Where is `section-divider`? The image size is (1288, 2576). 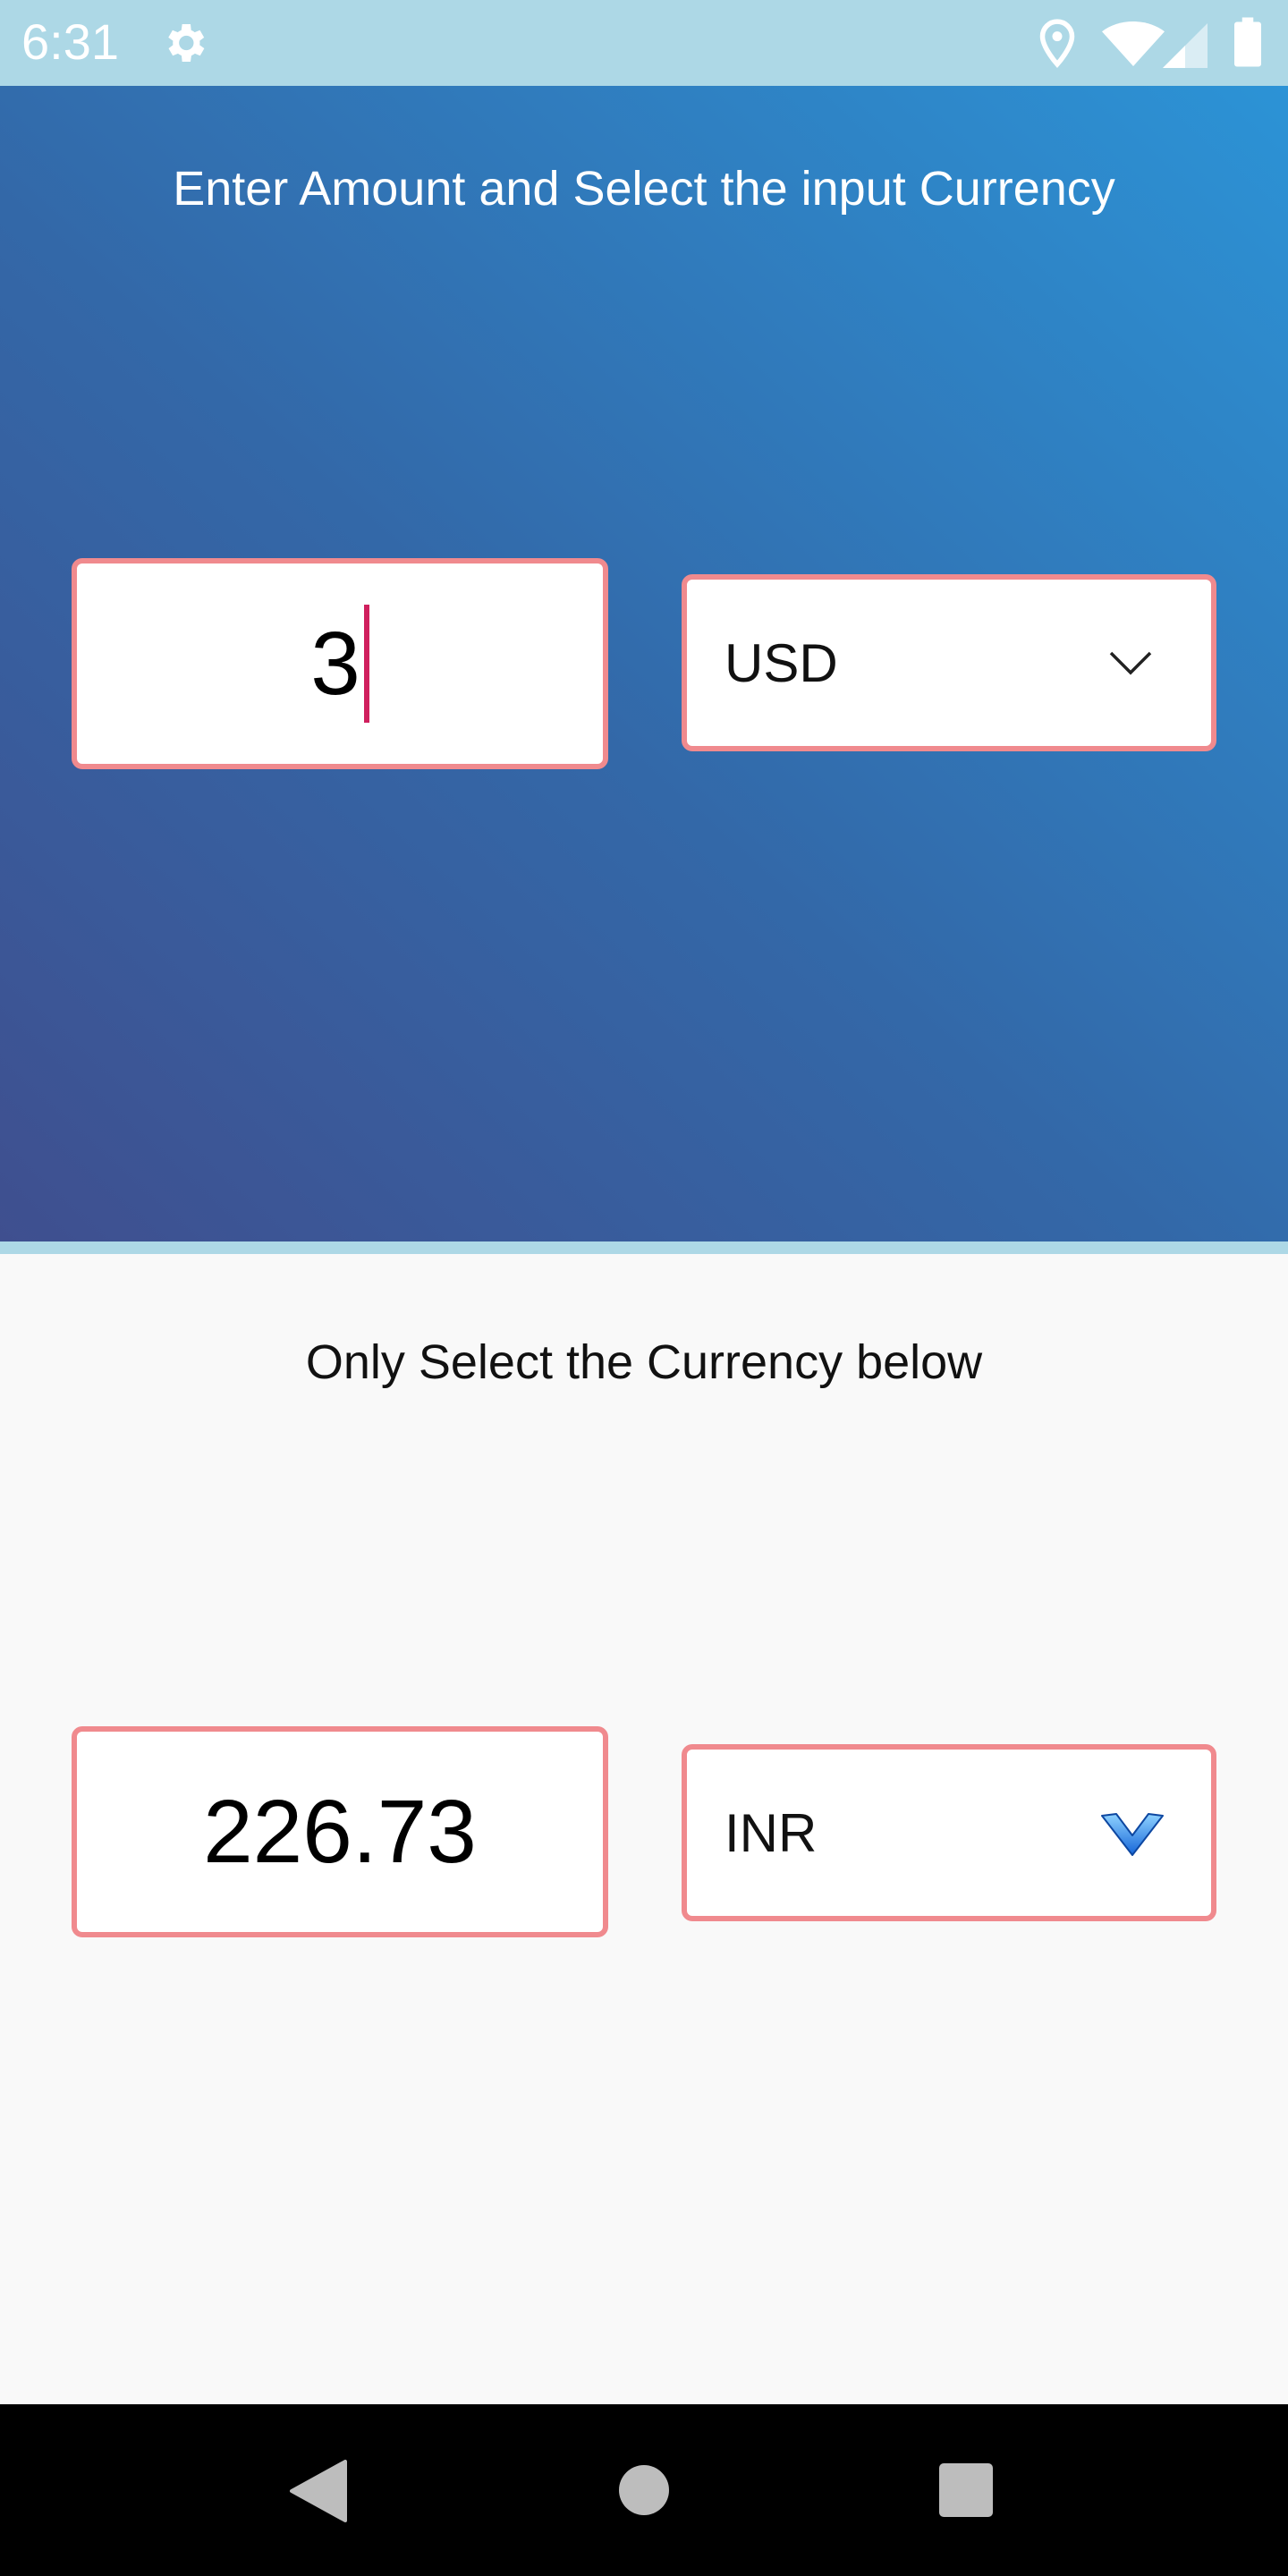
section-divider is located at coordinates (644, 1247).